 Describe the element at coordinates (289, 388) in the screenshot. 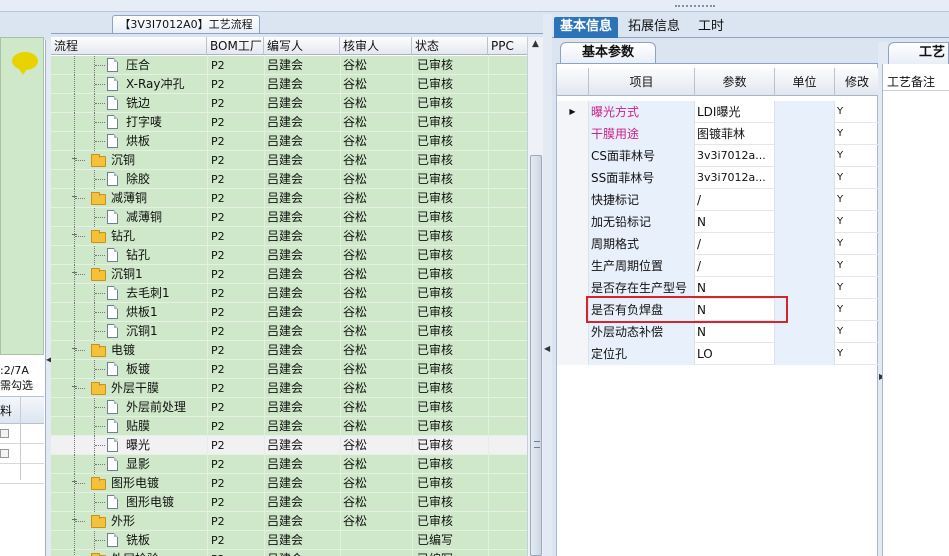

I see `table-row: − 外层干膜 P2 吕建会 谷松 已审核` at that location.